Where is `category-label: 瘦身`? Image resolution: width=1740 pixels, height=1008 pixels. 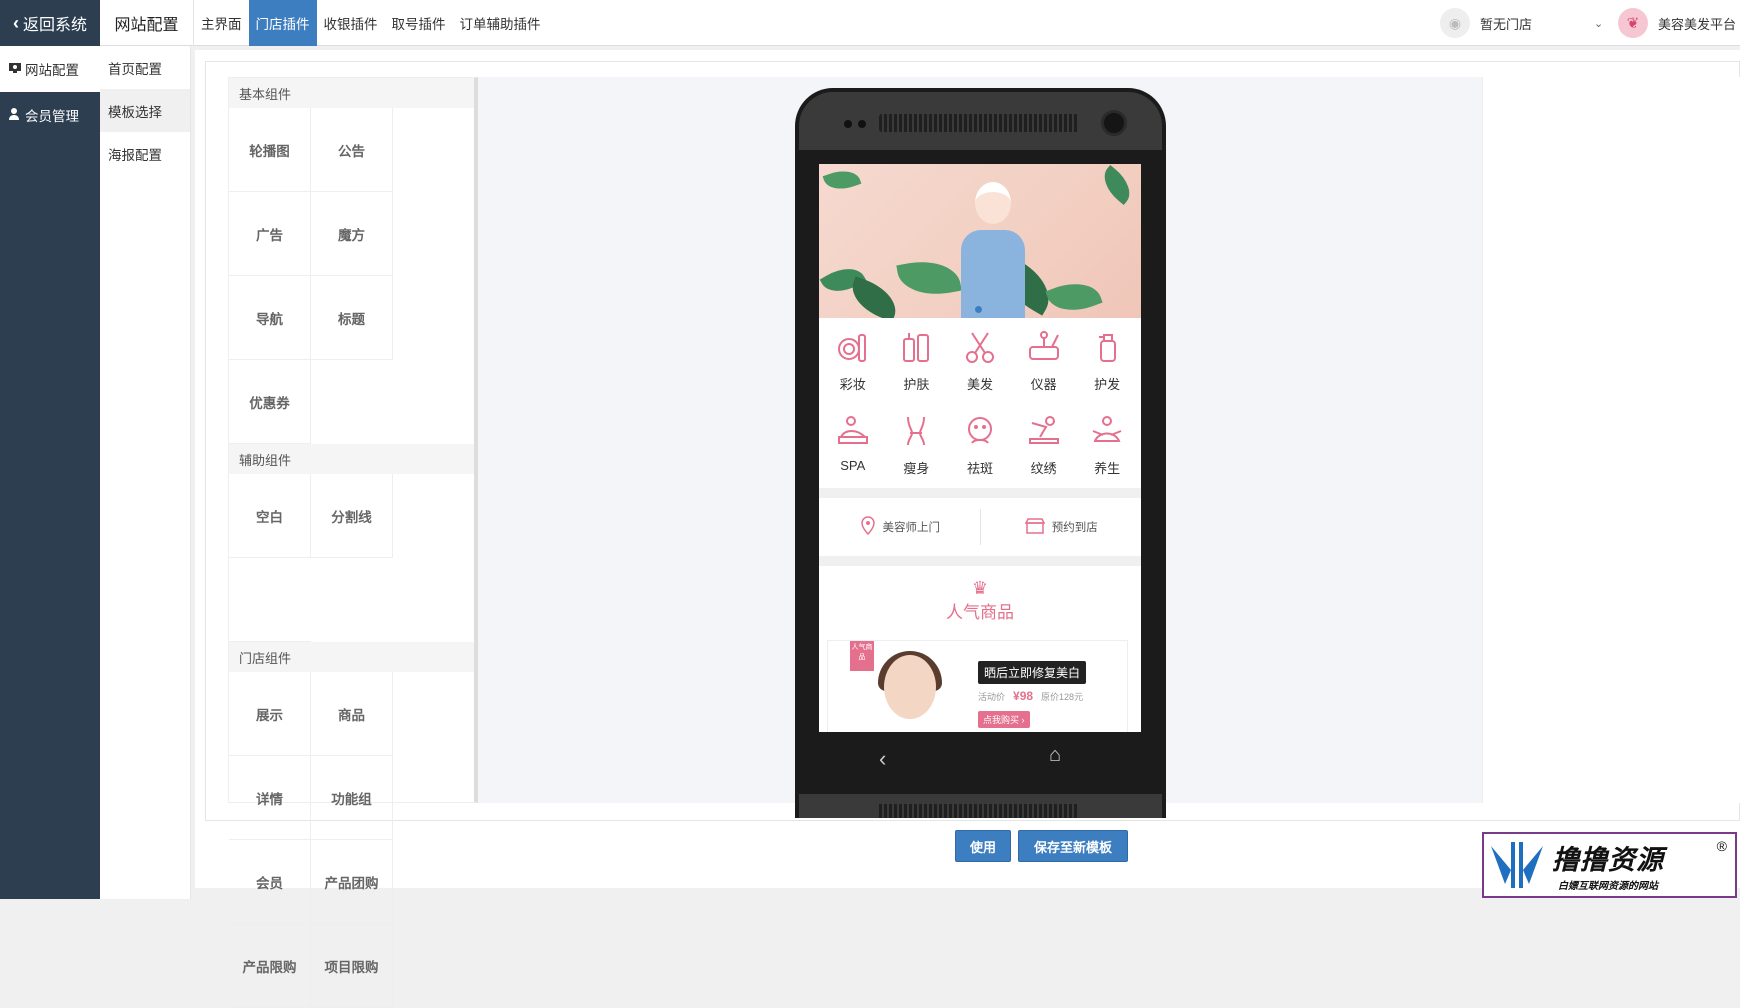 category-label: 瘦身 is located at coordinates (916, 468).